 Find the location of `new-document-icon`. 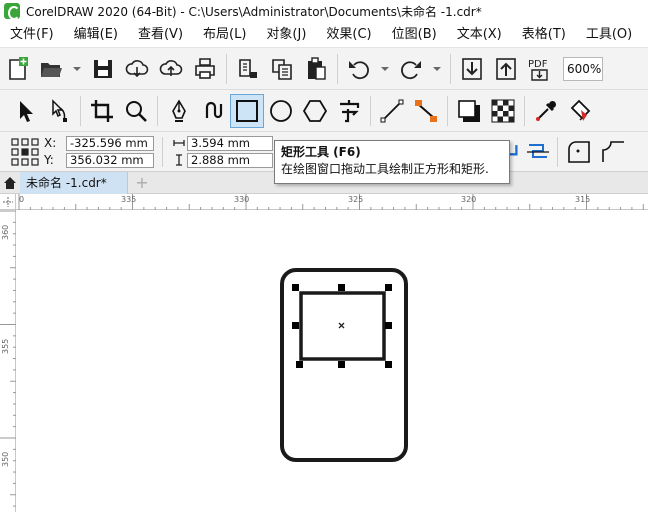

new-document-icon is located at coordinates (18, 68).